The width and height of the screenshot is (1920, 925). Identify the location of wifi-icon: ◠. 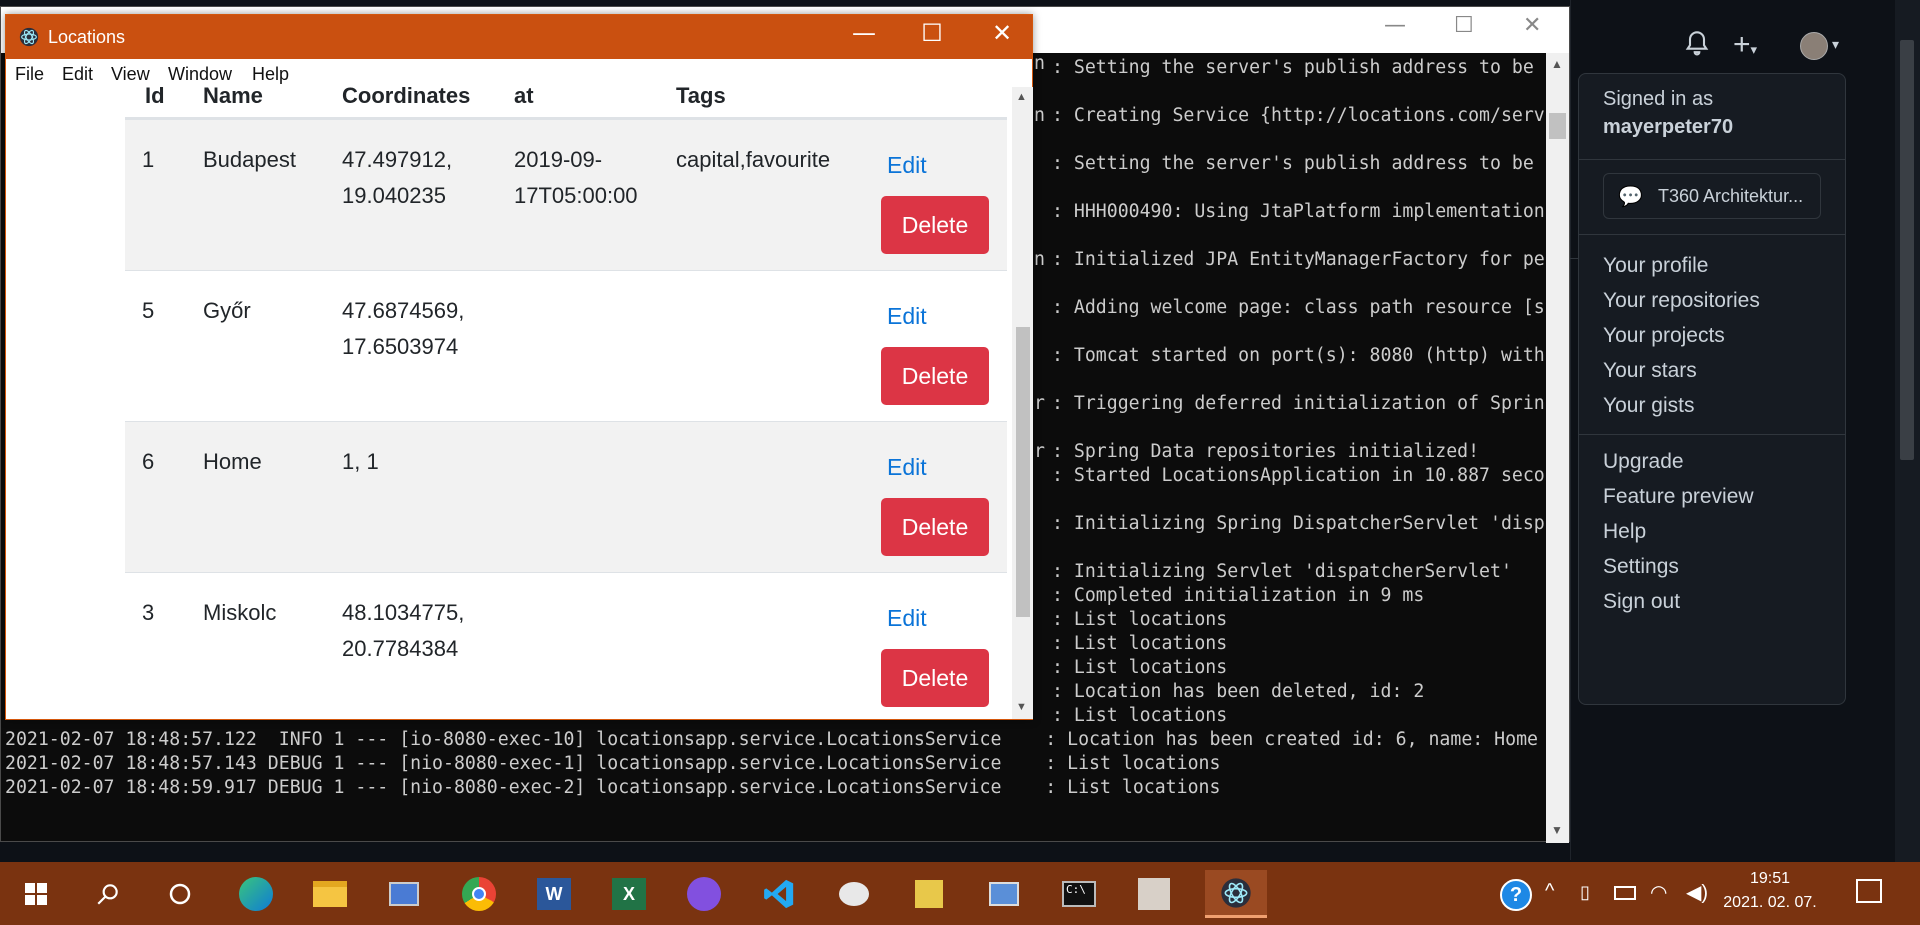
(1658, 892).